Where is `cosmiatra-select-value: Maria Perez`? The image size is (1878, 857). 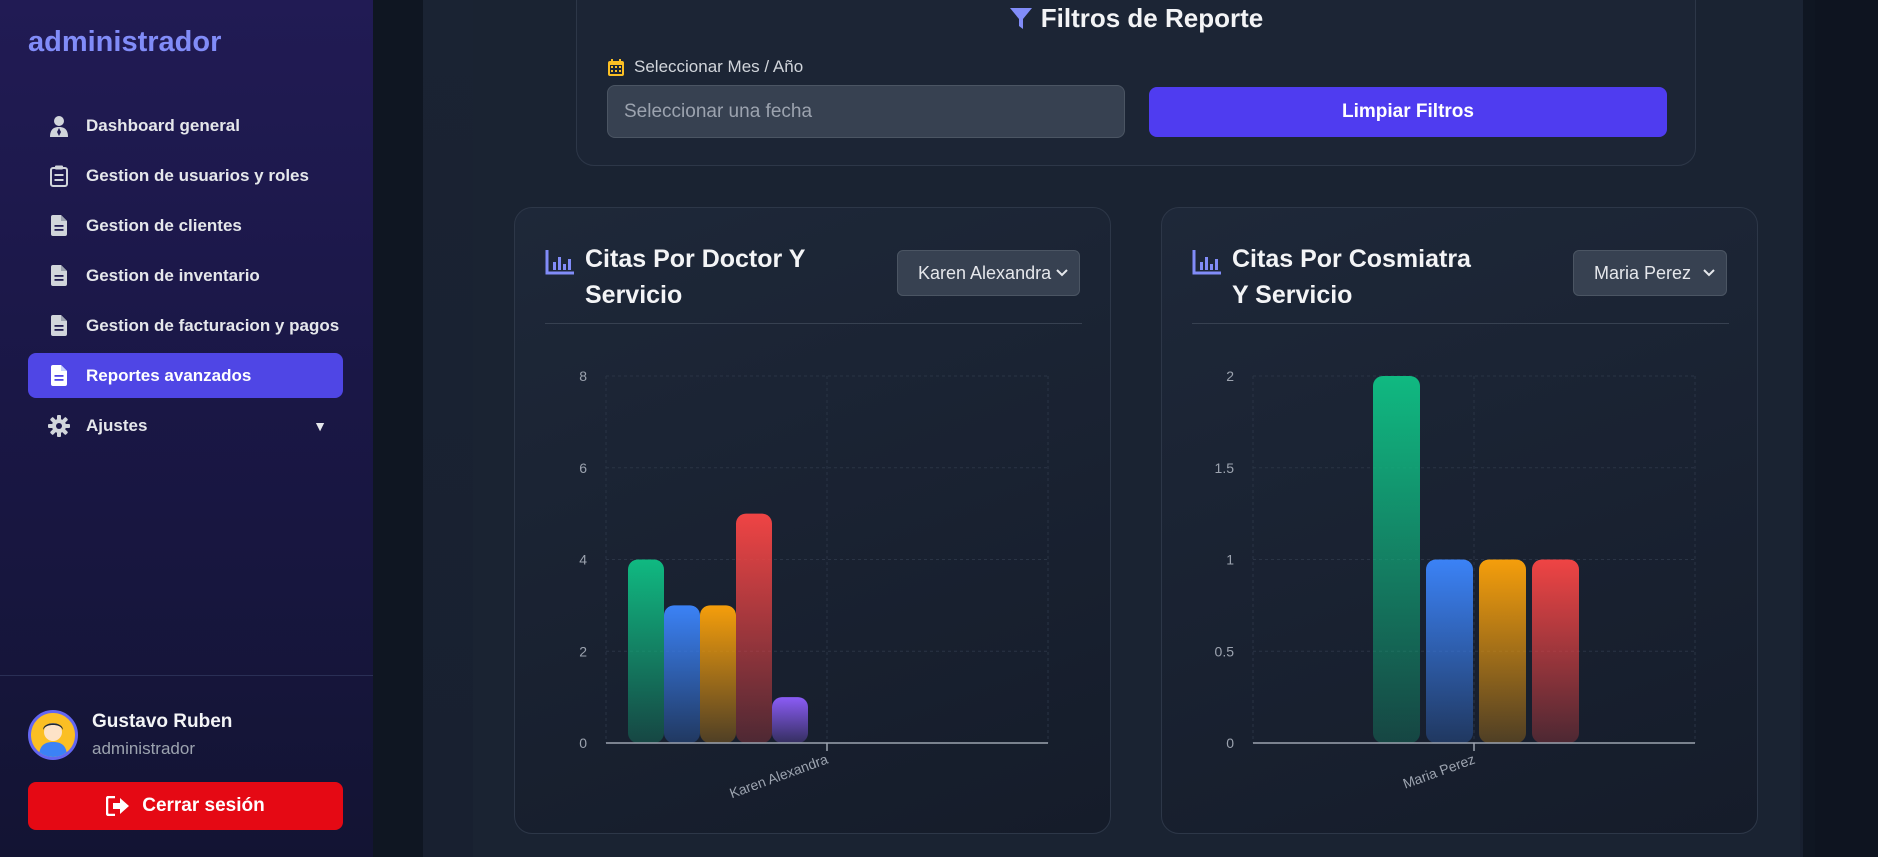 cosmiatra-select-value: Maria Perez is located at coordinates (1643, 272).